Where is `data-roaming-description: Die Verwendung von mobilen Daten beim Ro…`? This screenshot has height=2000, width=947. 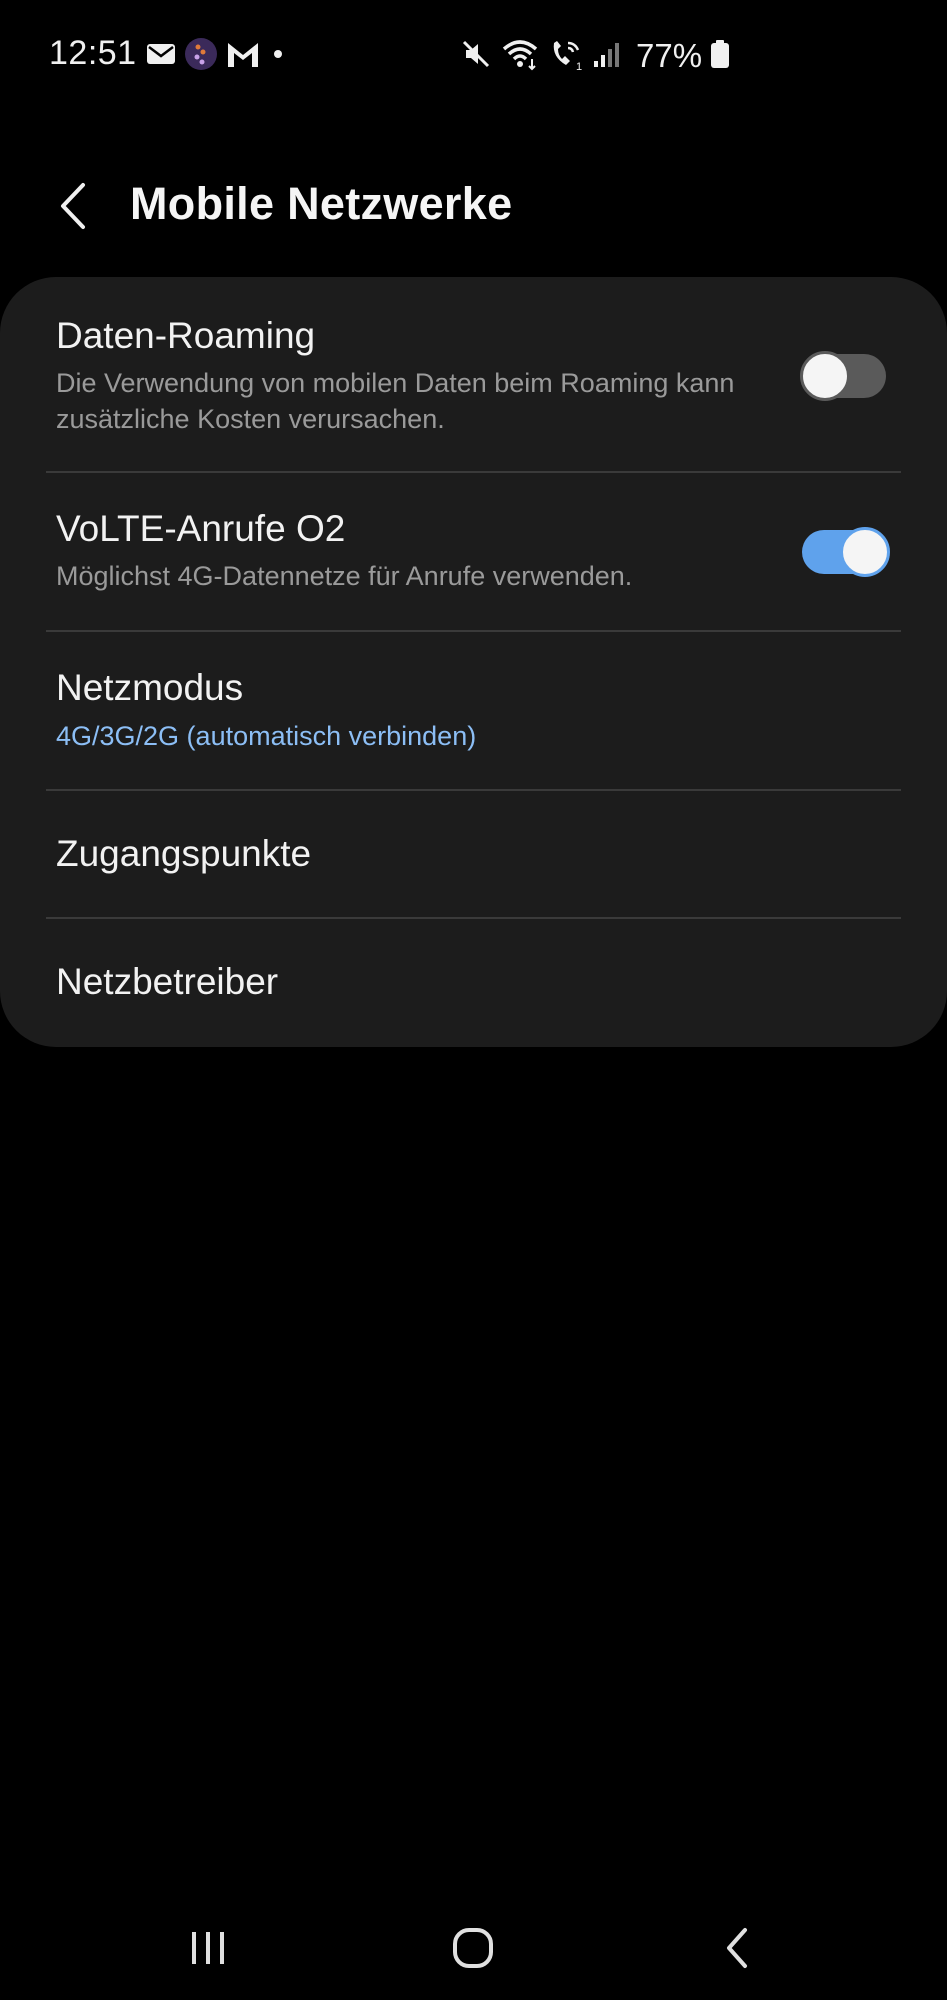 data-roaming-description: Die Verwendung von mobilen Daten beim Ro… is located at coordinates (395, 401).